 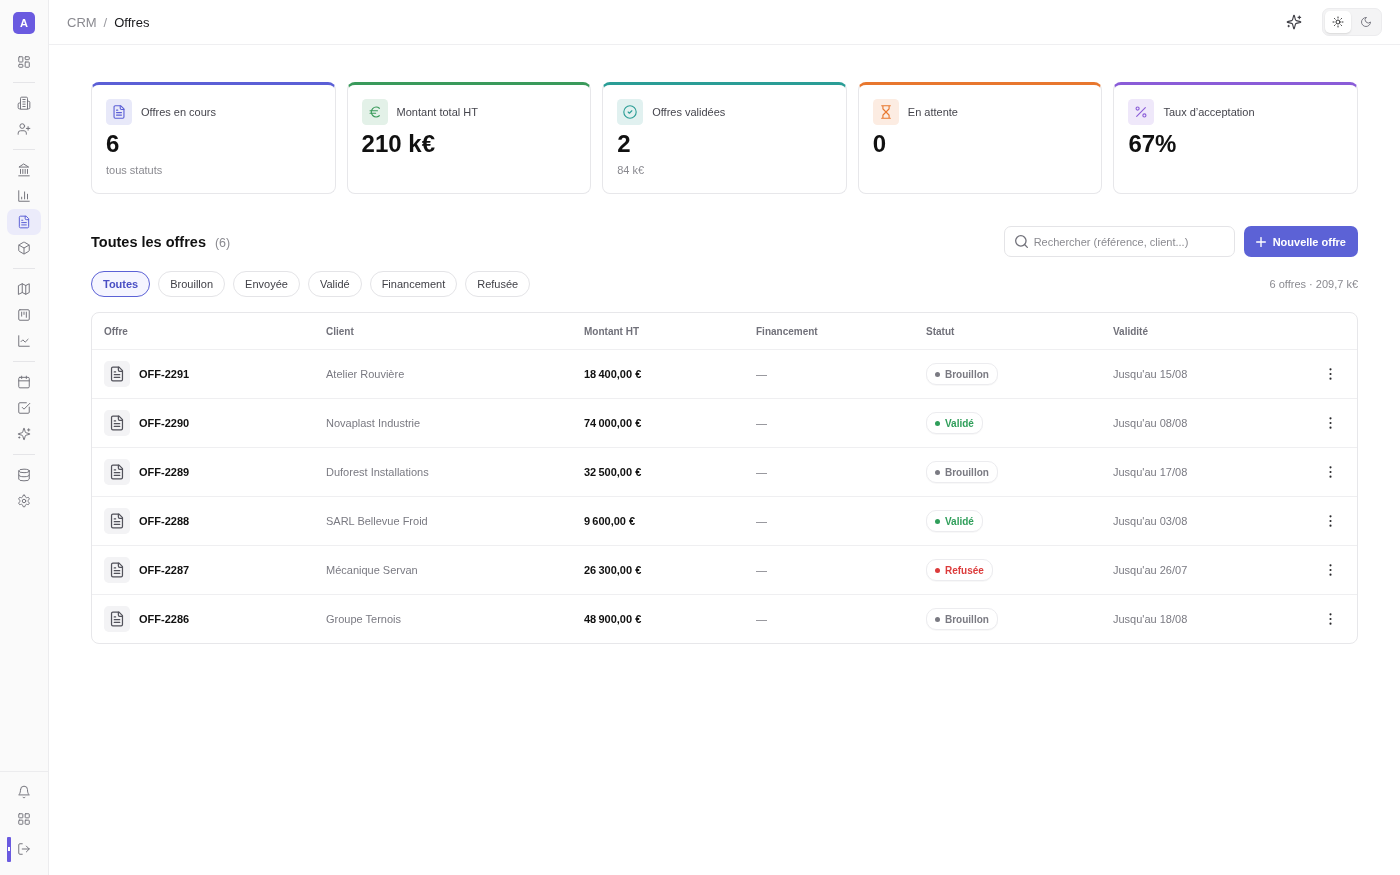 What do you see at coordinates (1130, 331) in the screenshot?
I see `column-header: Validité` at bounding box center [1130, 331].